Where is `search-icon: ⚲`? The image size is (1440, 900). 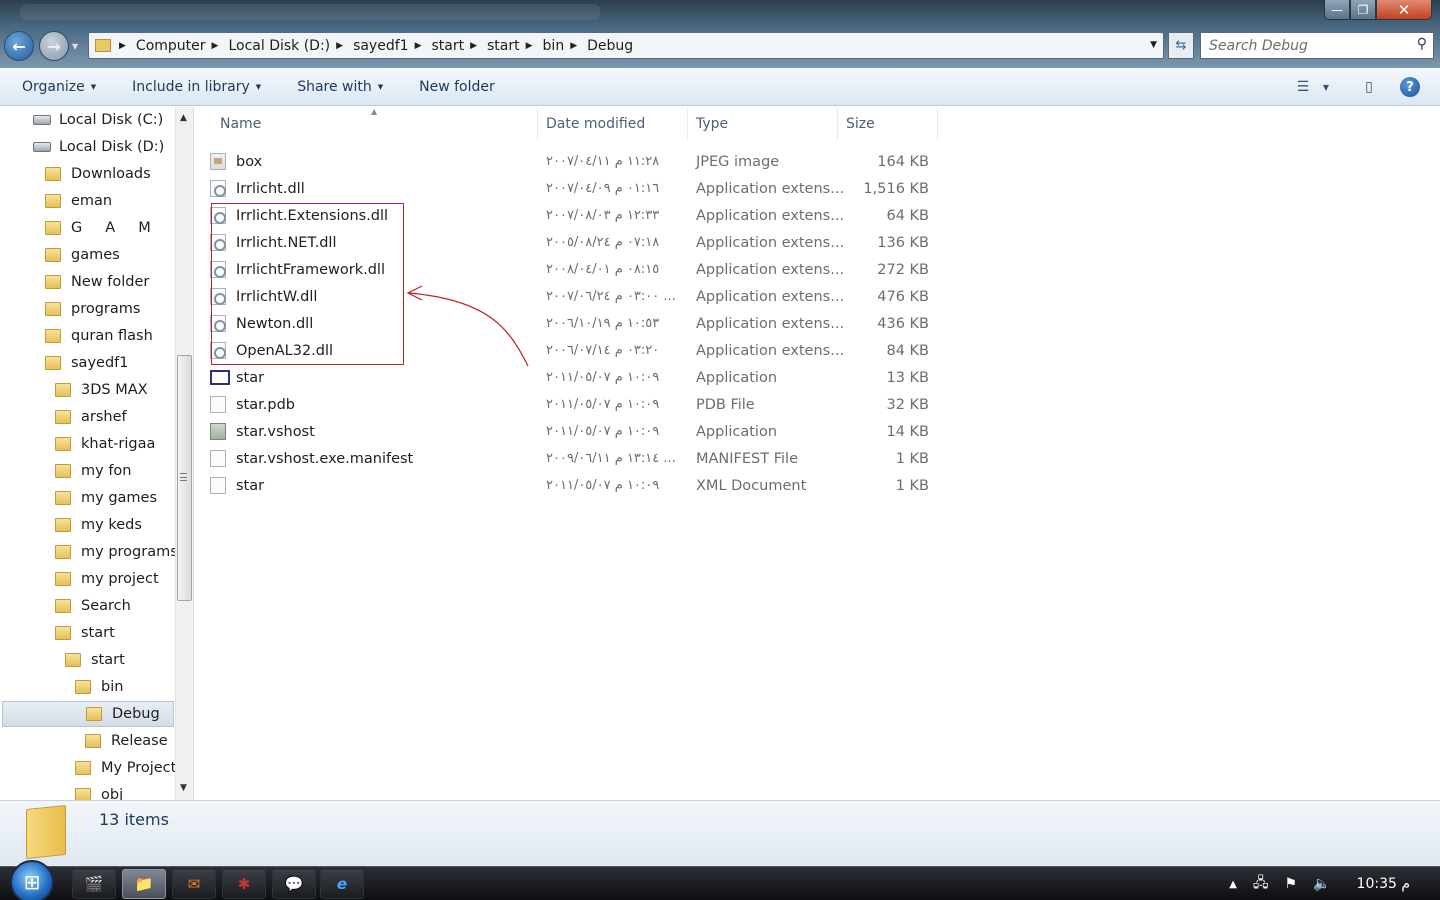
search-icon: ⚲ is located at coordinates (1422, 44).